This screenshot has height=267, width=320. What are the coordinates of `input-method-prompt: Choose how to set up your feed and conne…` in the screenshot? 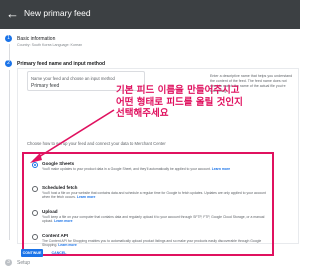 It's located at (96, 143).